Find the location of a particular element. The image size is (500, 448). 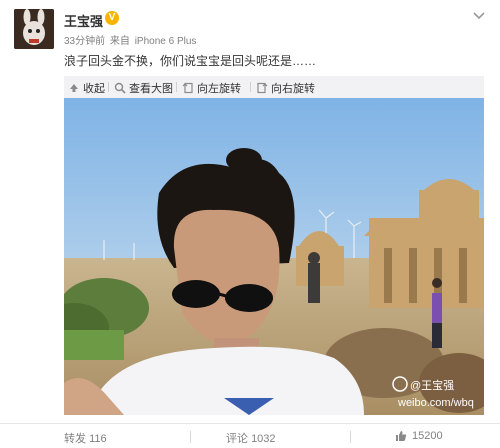

rotate-right-button: 向右旋转 is located at coordinates (285, 88).